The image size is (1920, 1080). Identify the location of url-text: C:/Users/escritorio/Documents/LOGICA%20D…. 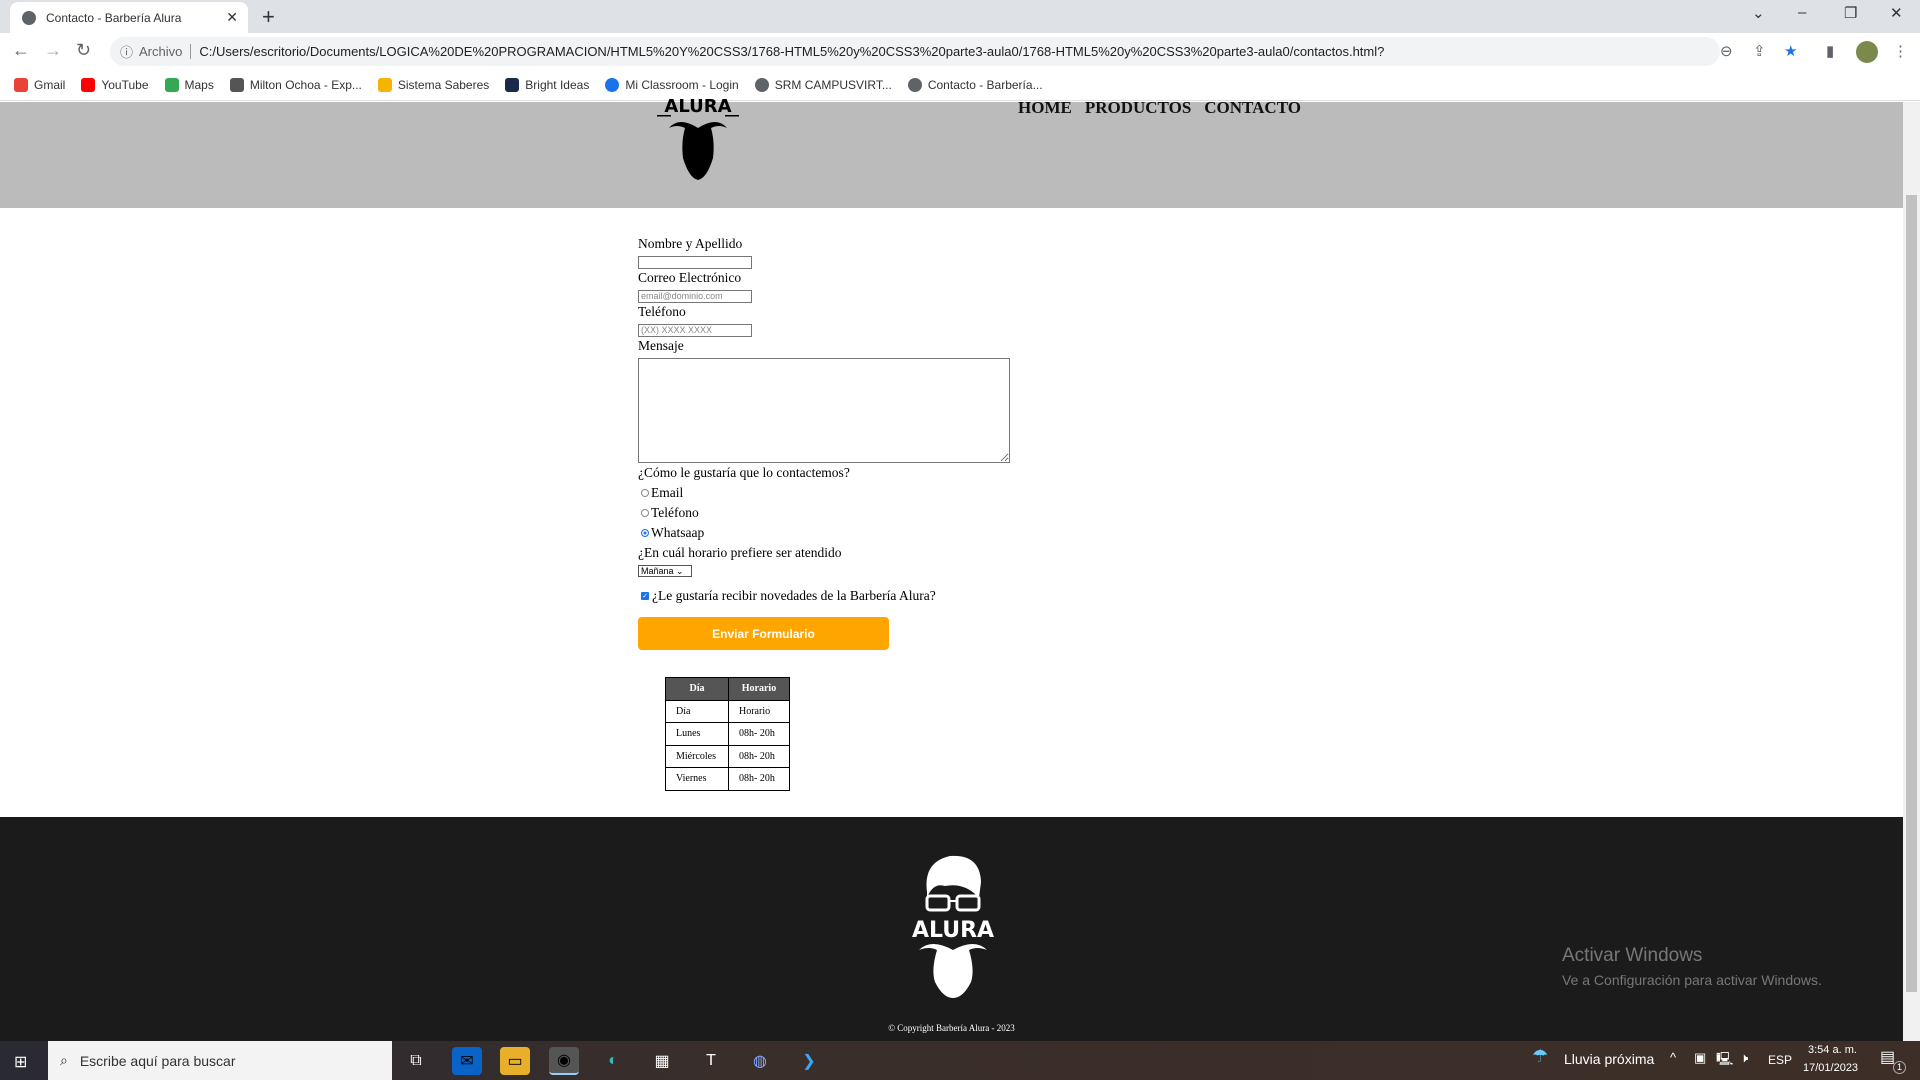
(791, 51).